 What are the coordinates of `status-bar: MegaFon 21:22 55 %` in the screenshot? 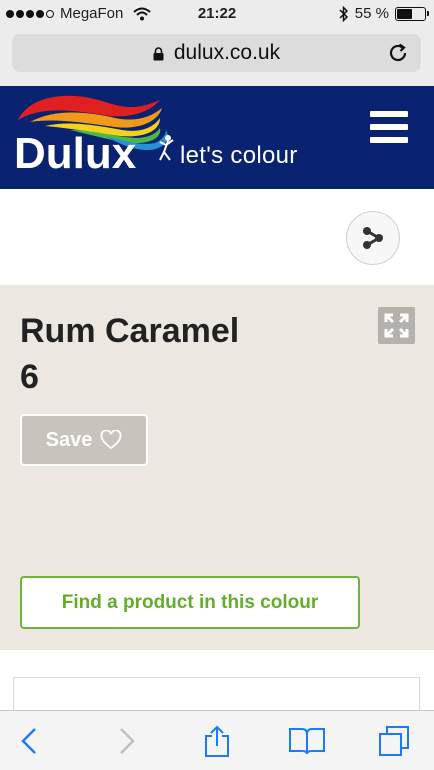 It's located at (217, 14).